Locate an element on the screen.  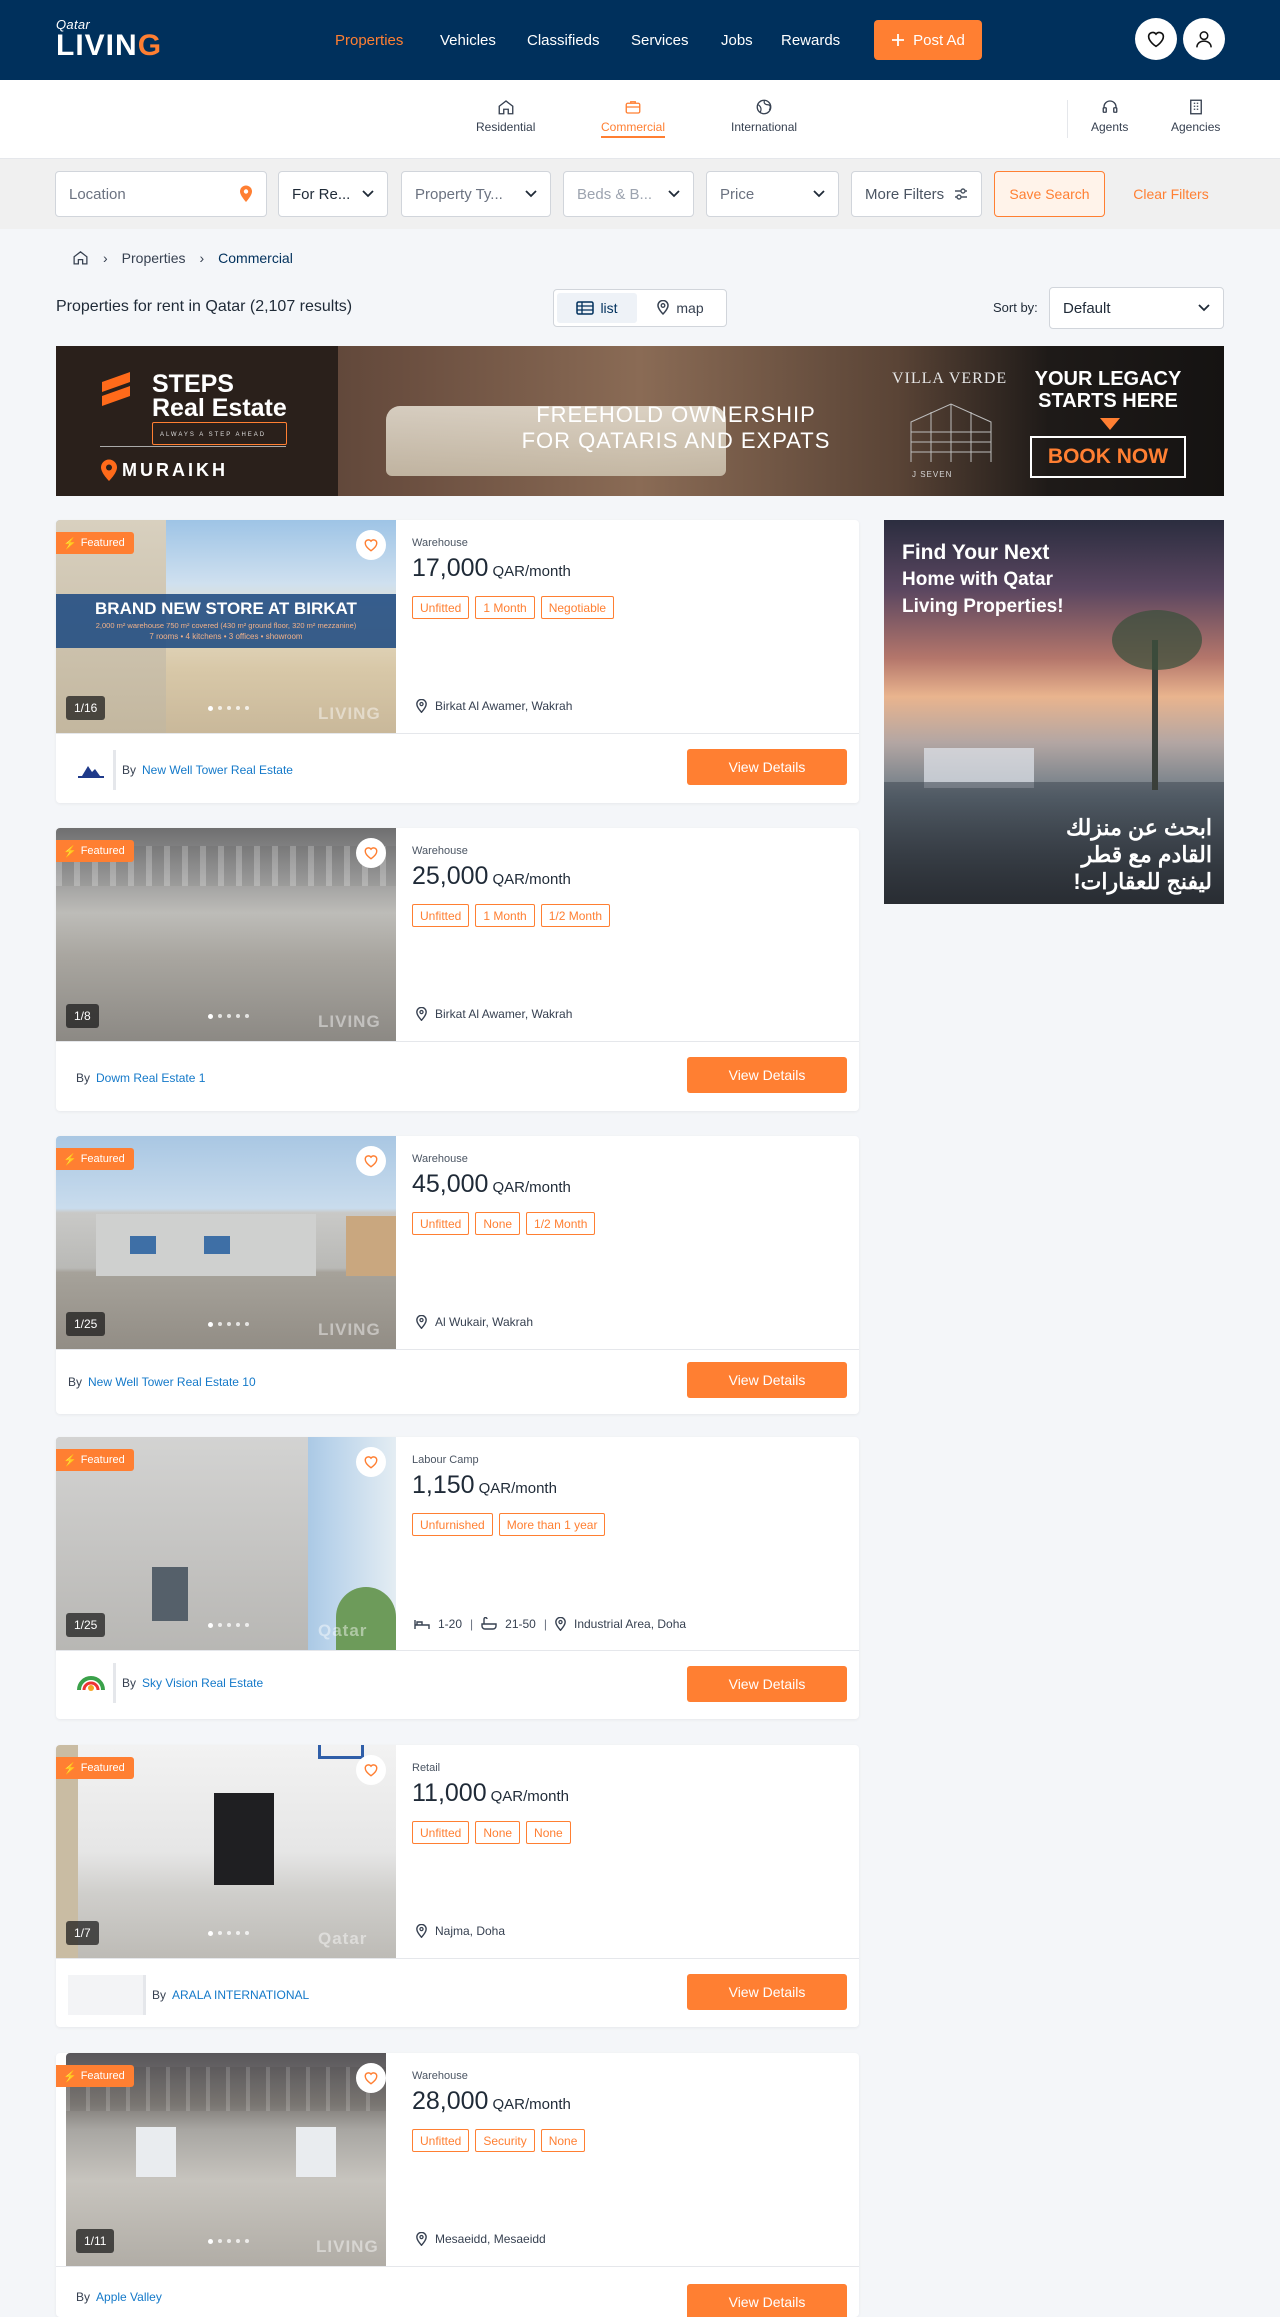
nav-classifieds: Classifieds is located at coordinates (563, 40).